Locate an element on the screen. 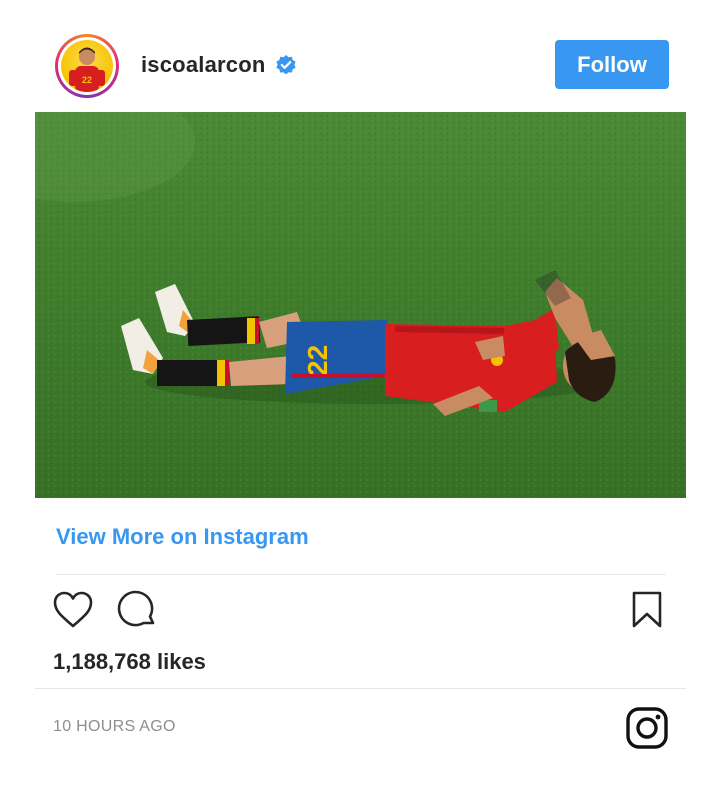 The image size is (720, 791). comment-icon is located at coordinates (137, 610).